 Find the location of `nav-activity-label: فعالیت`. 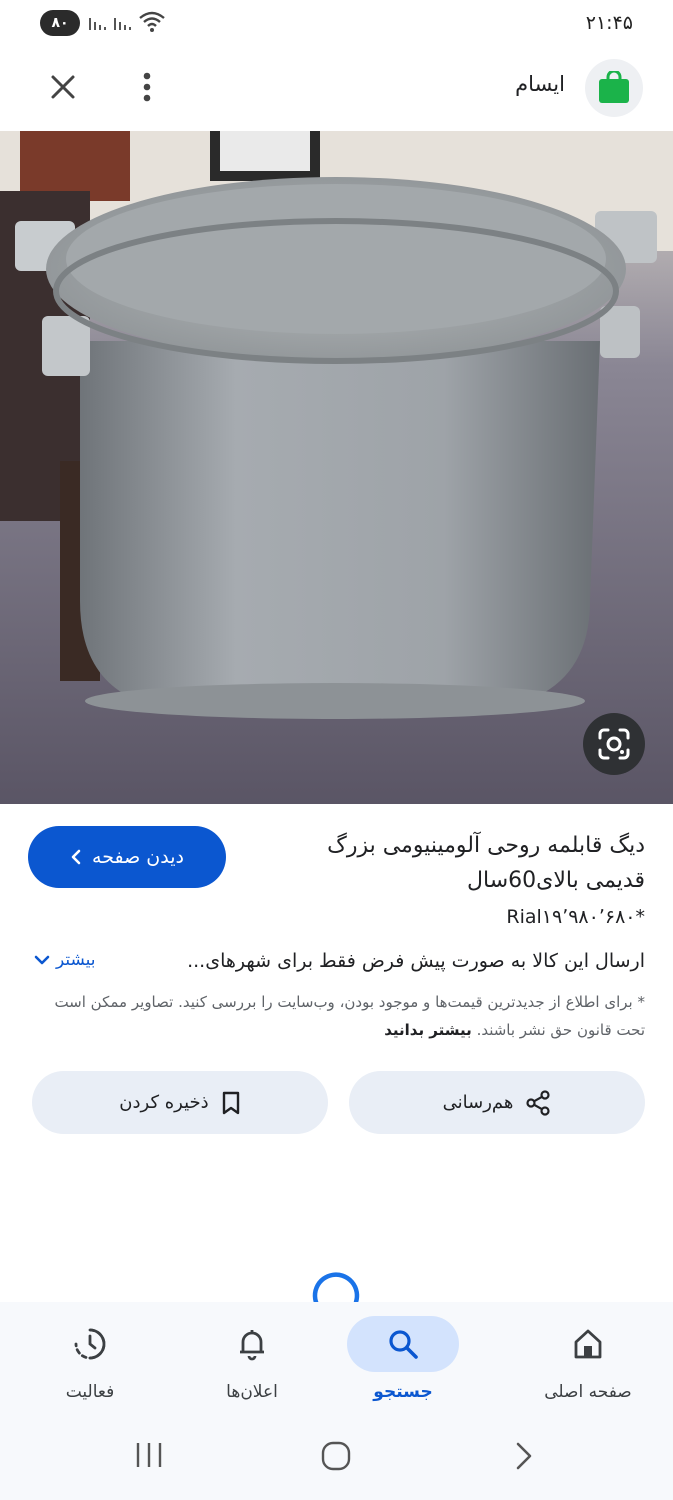

nav-activity-label: فعالیت is located at coordinates (90, 1392).